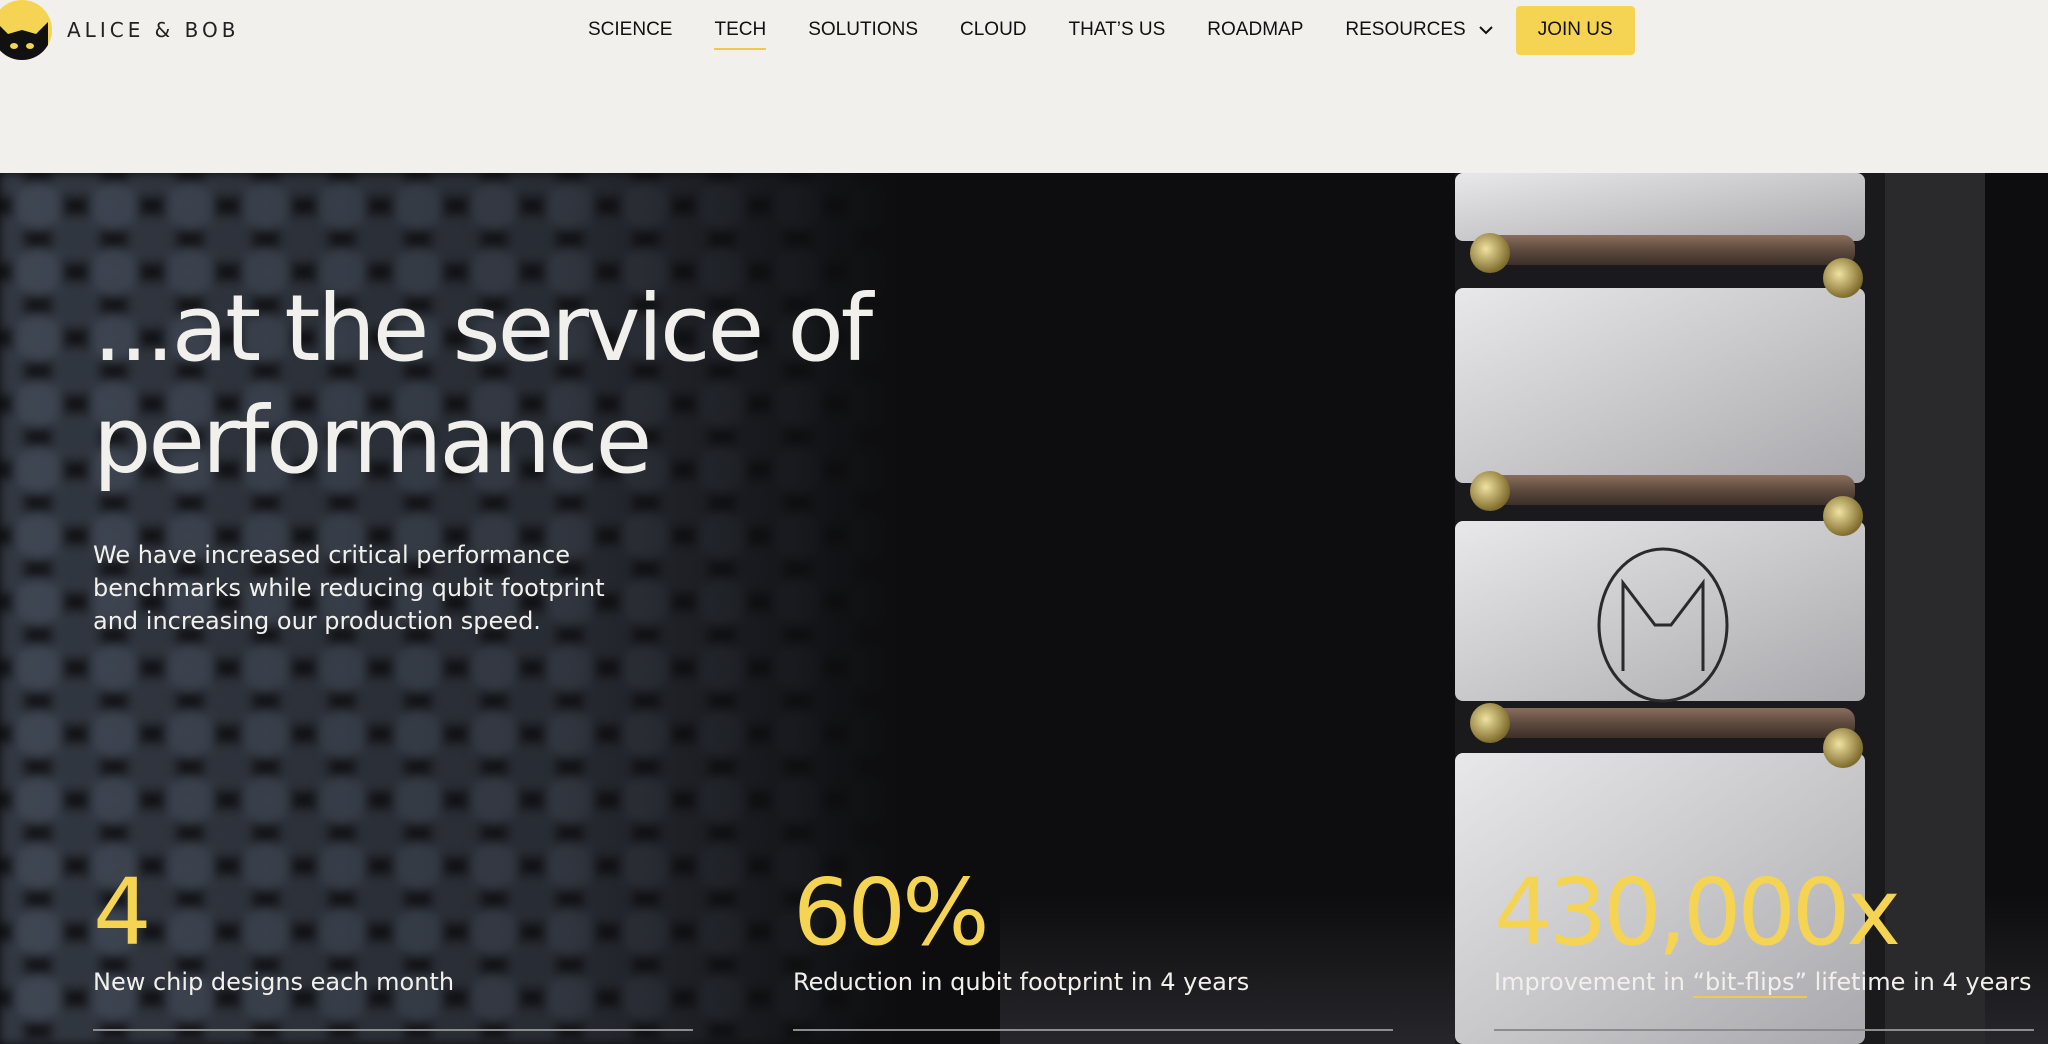 The height and width of the screenshot is (1044, 2048). Describe the element at coordinates (993, 30) in the screenshot. I see `nav-item-cloud: CLOUD` at that location.